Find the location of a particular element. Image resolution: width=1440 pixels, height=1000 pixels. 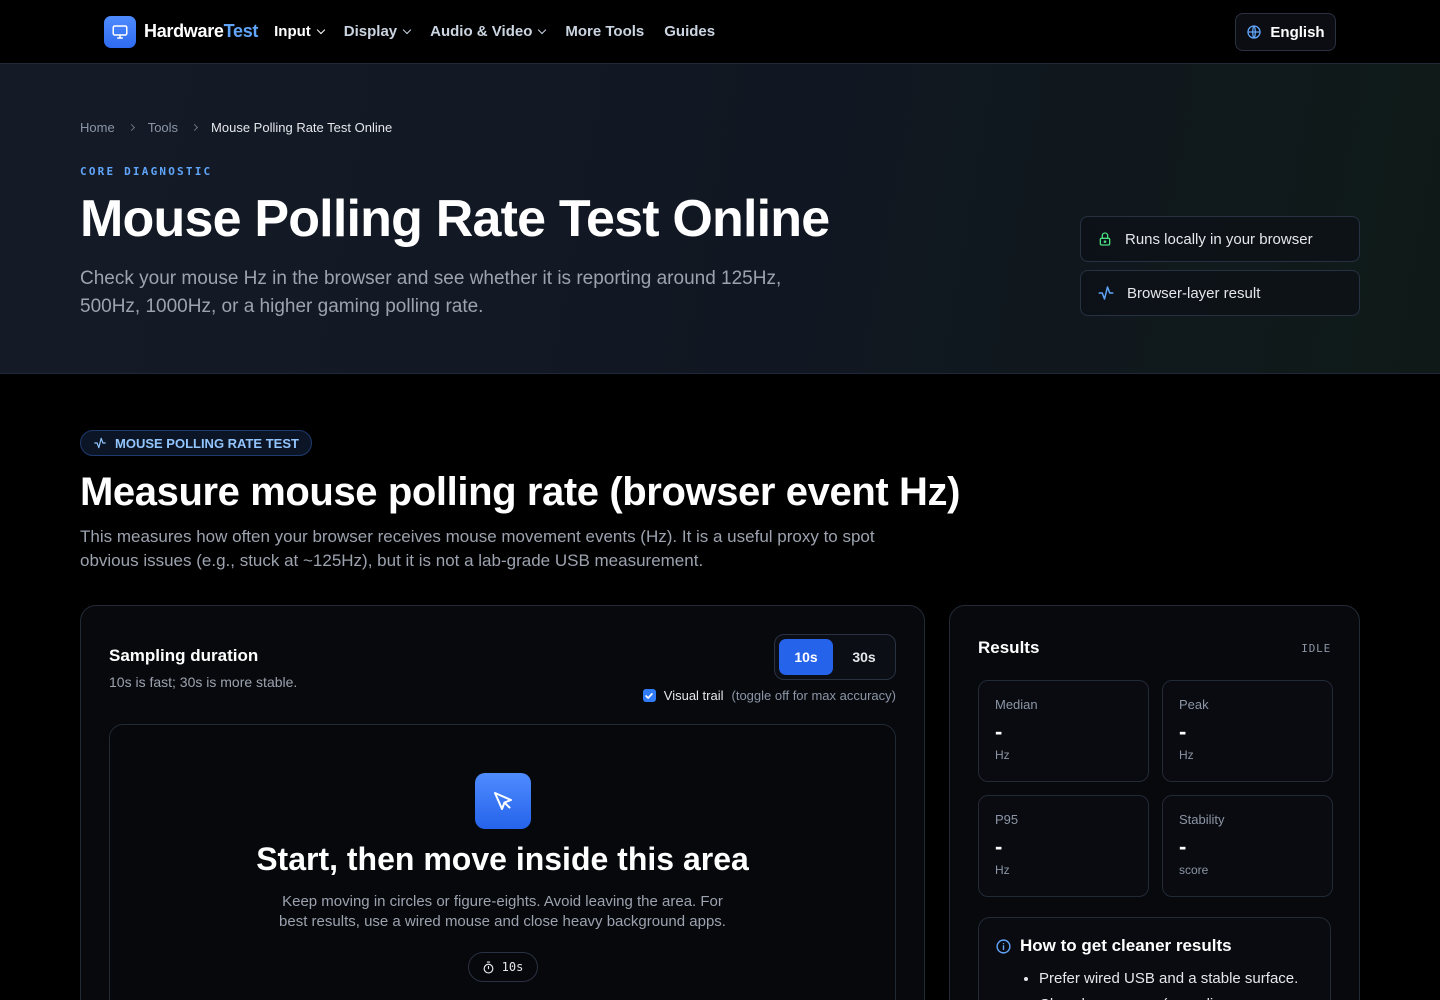

nav-item-label: More Tools is located at coordinates (605, 31).